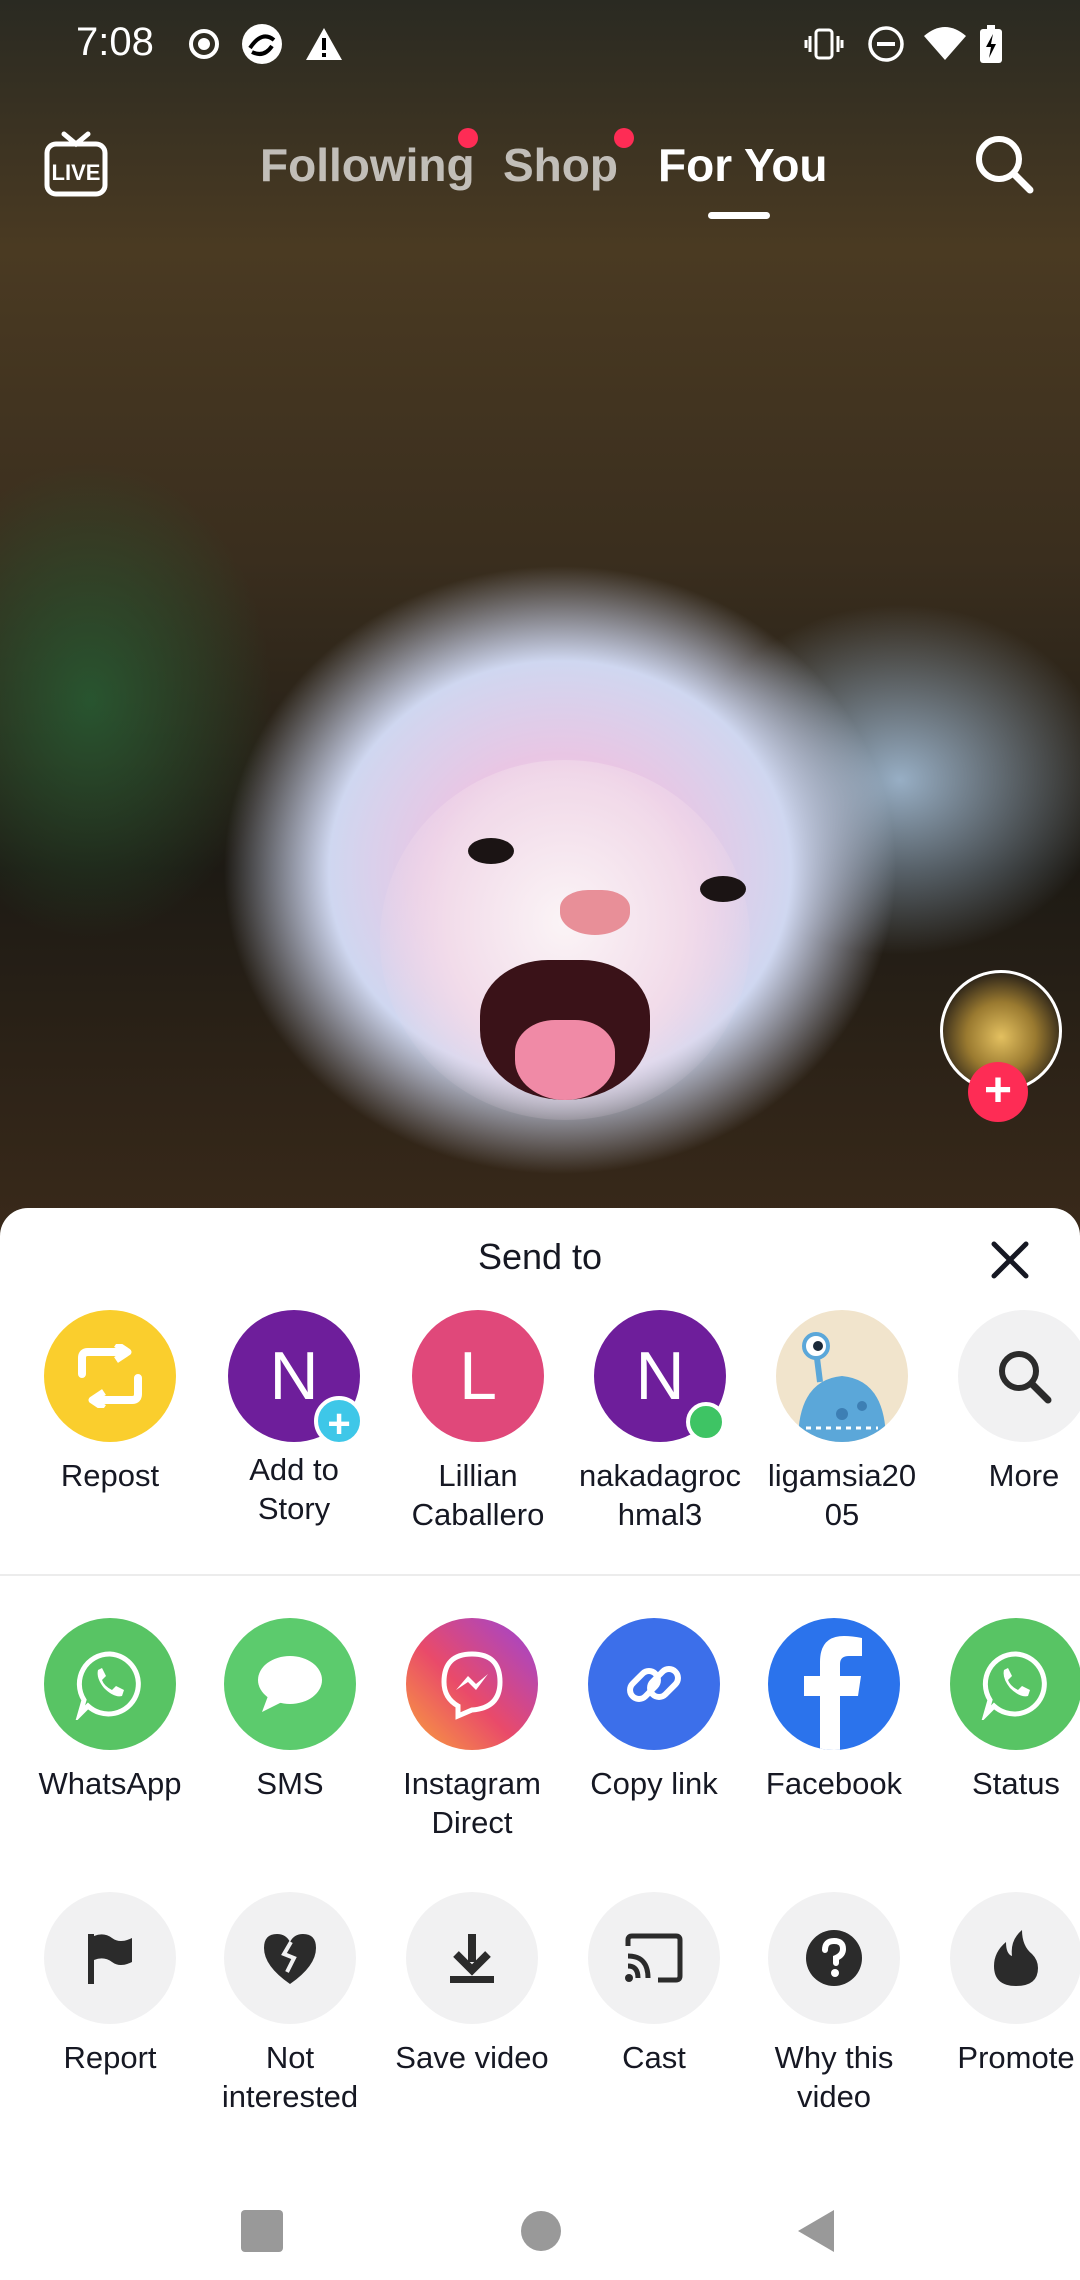  I want to click on flag-icon, so click(110, 1959).